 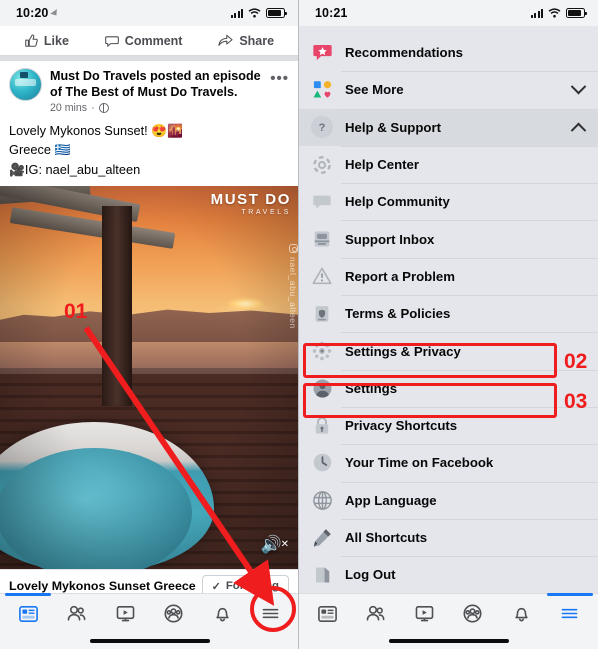 I want to click on recommendations-icon, so click(x=322, y=53).